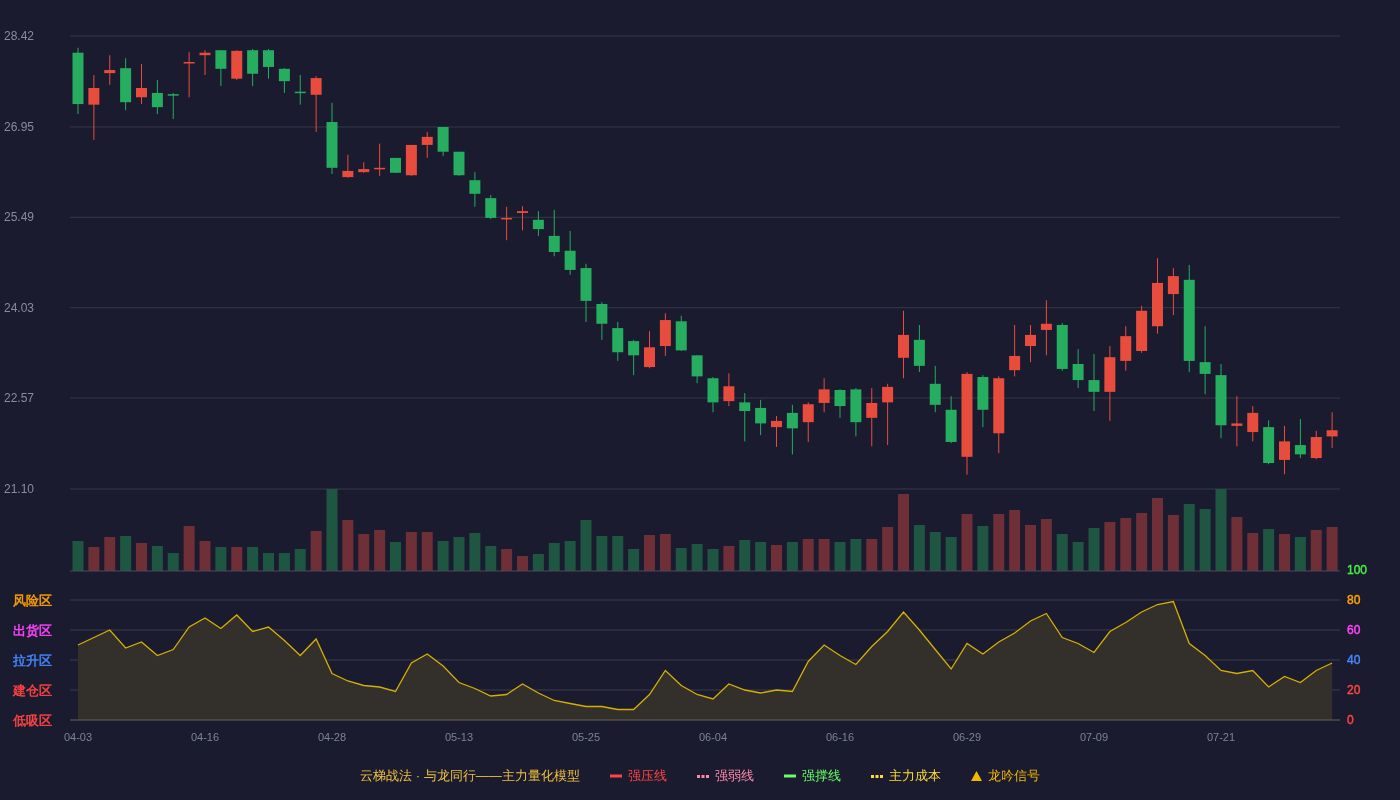 The height and width of the screenshot is (800, 1400). I want to click on date-label: 05-13, so click(459, 737).